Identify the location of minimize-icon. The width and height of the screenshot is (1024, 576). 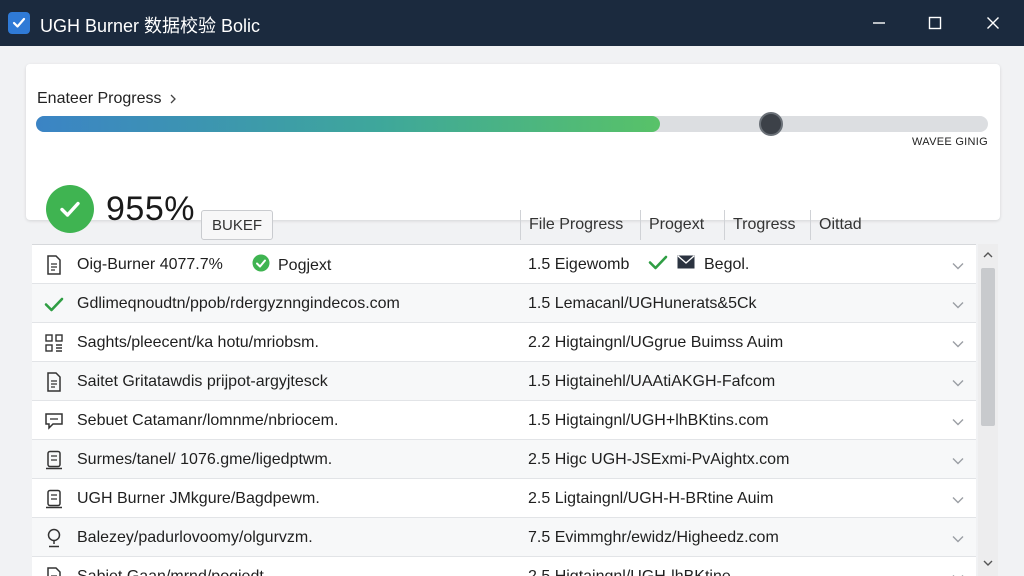
(879, 23).